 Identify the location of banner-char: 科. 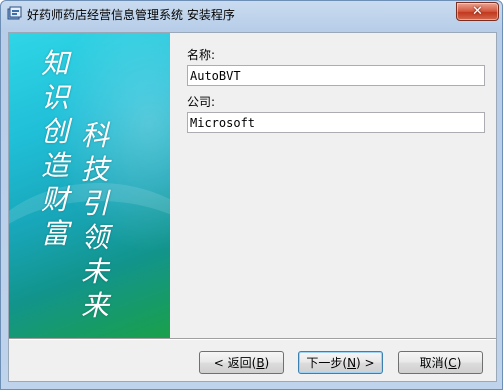
(95, 135).